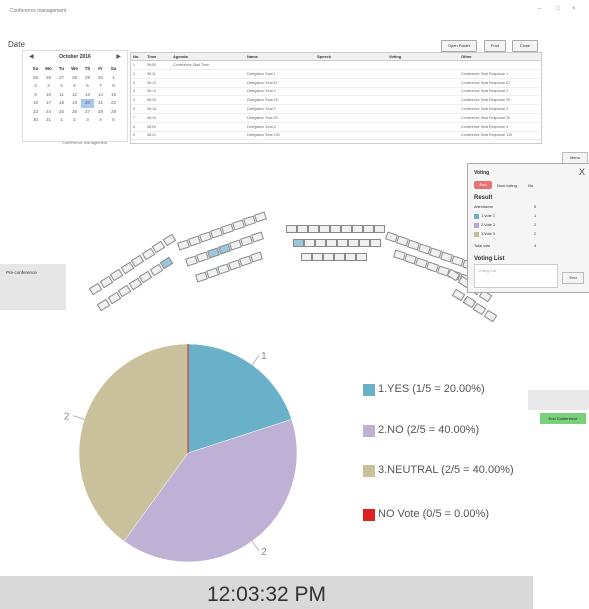  I want to click on calendar-day: 15, so click(113, 95).